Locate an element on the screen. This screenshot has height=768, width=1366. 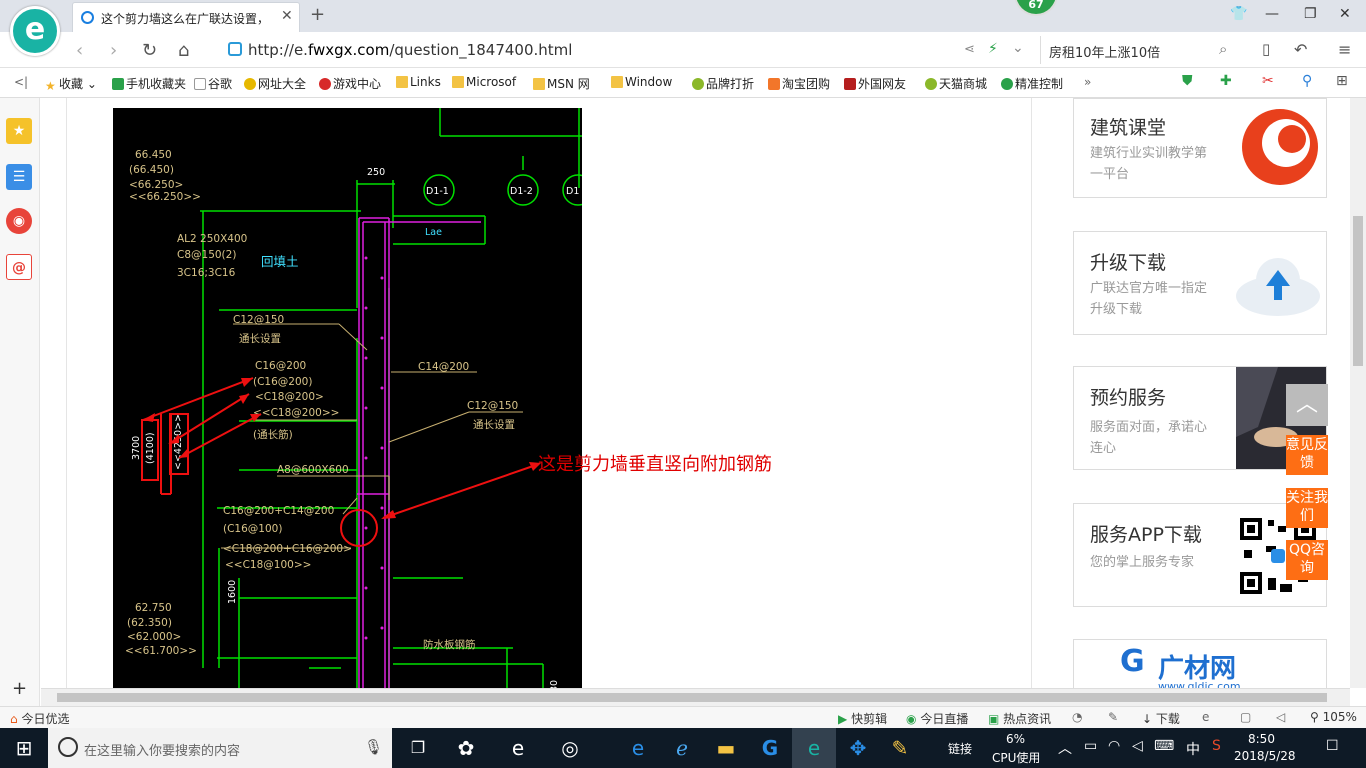
tray-chevron-icon: ︿ is located at coordinates (1065, 748).